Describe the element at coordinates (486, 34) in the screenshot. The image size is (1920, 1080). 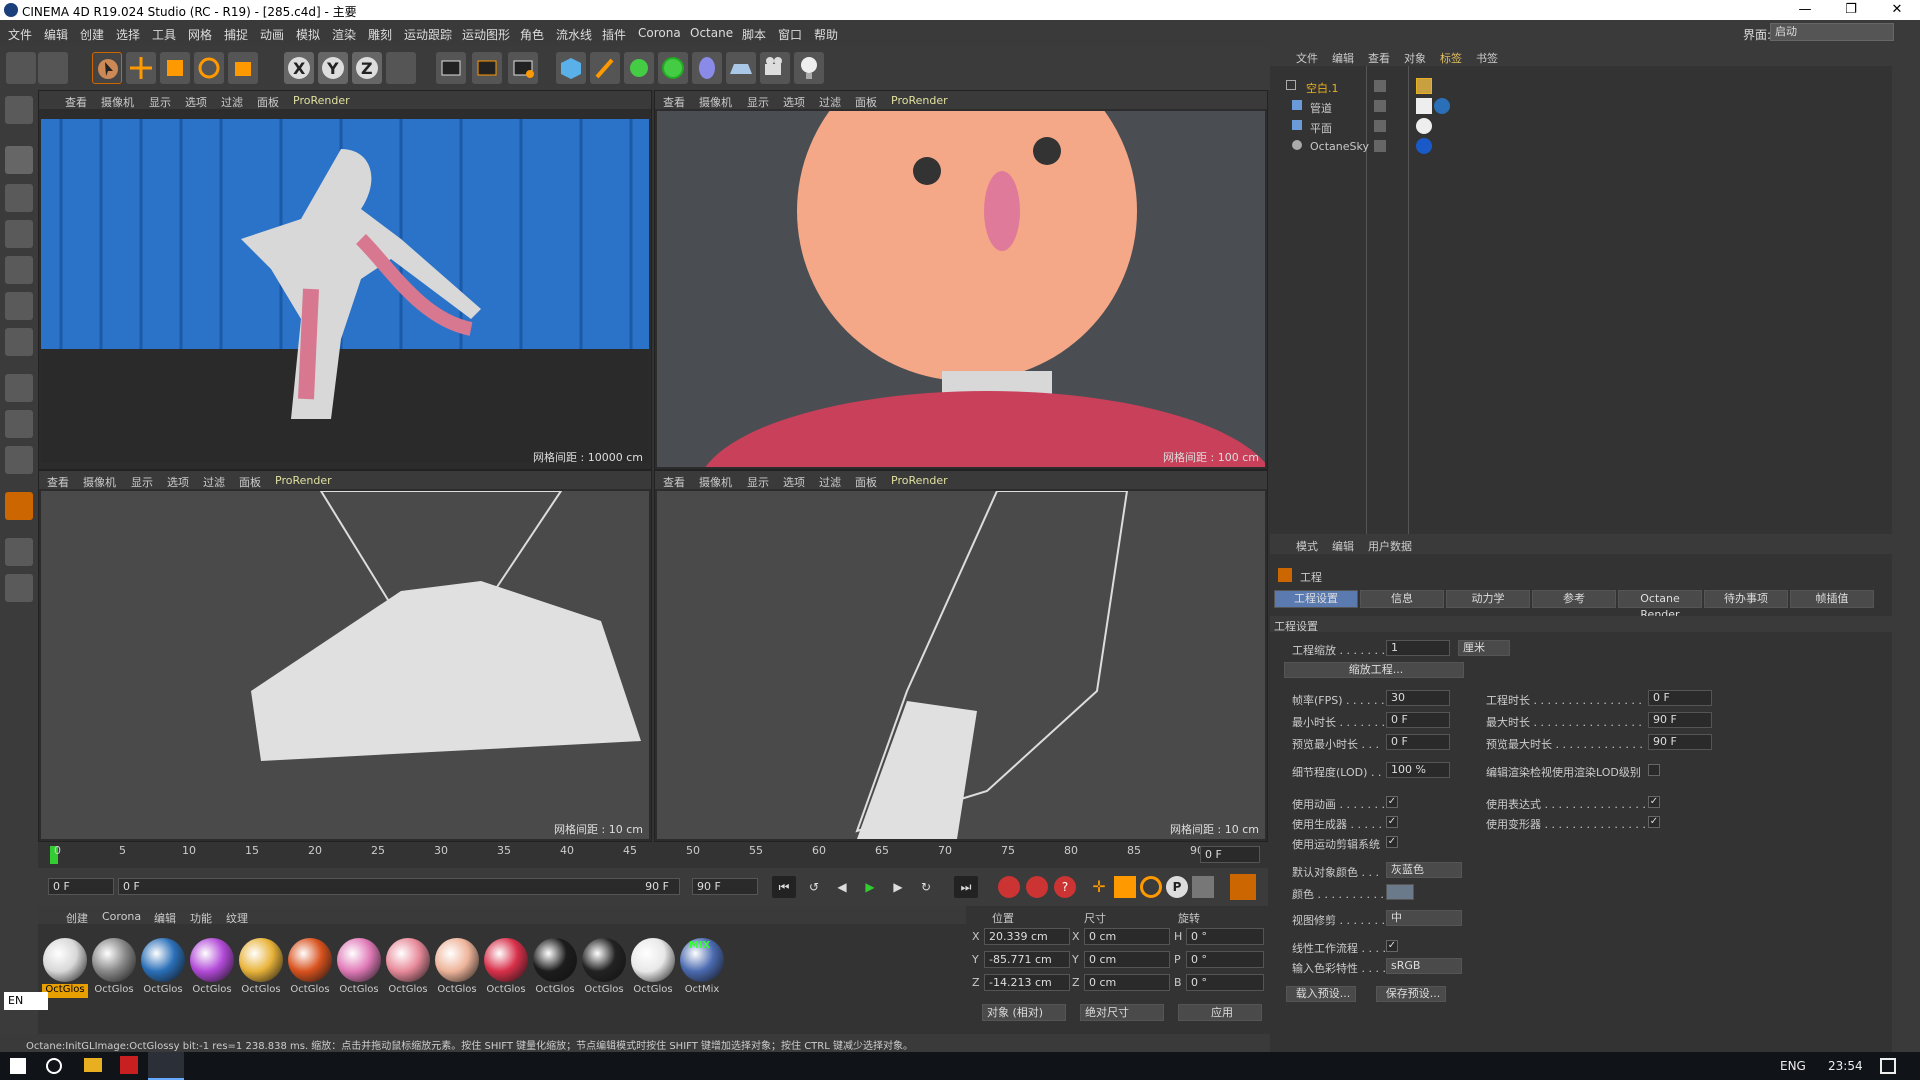
I see `menu-mograph: 运动图形` at that location.